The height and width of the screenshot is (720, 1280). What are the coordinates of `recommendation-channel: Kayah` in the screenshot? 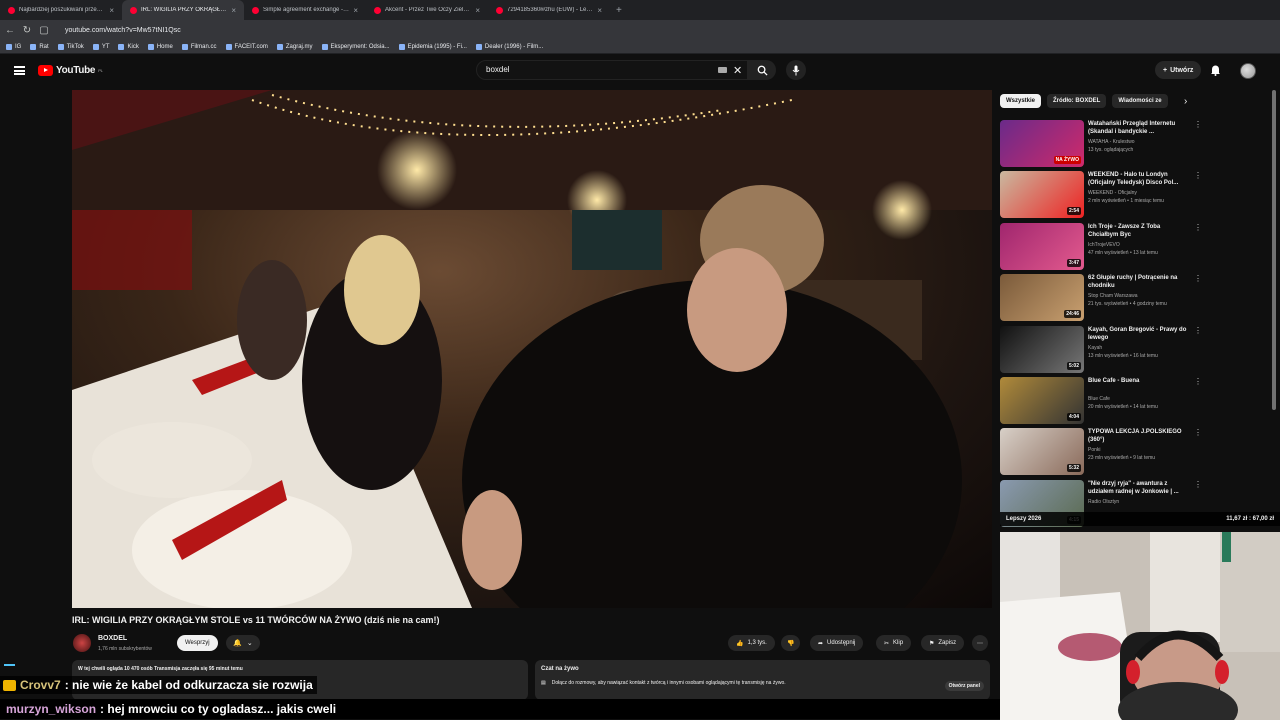 It's located at (1095, 348).